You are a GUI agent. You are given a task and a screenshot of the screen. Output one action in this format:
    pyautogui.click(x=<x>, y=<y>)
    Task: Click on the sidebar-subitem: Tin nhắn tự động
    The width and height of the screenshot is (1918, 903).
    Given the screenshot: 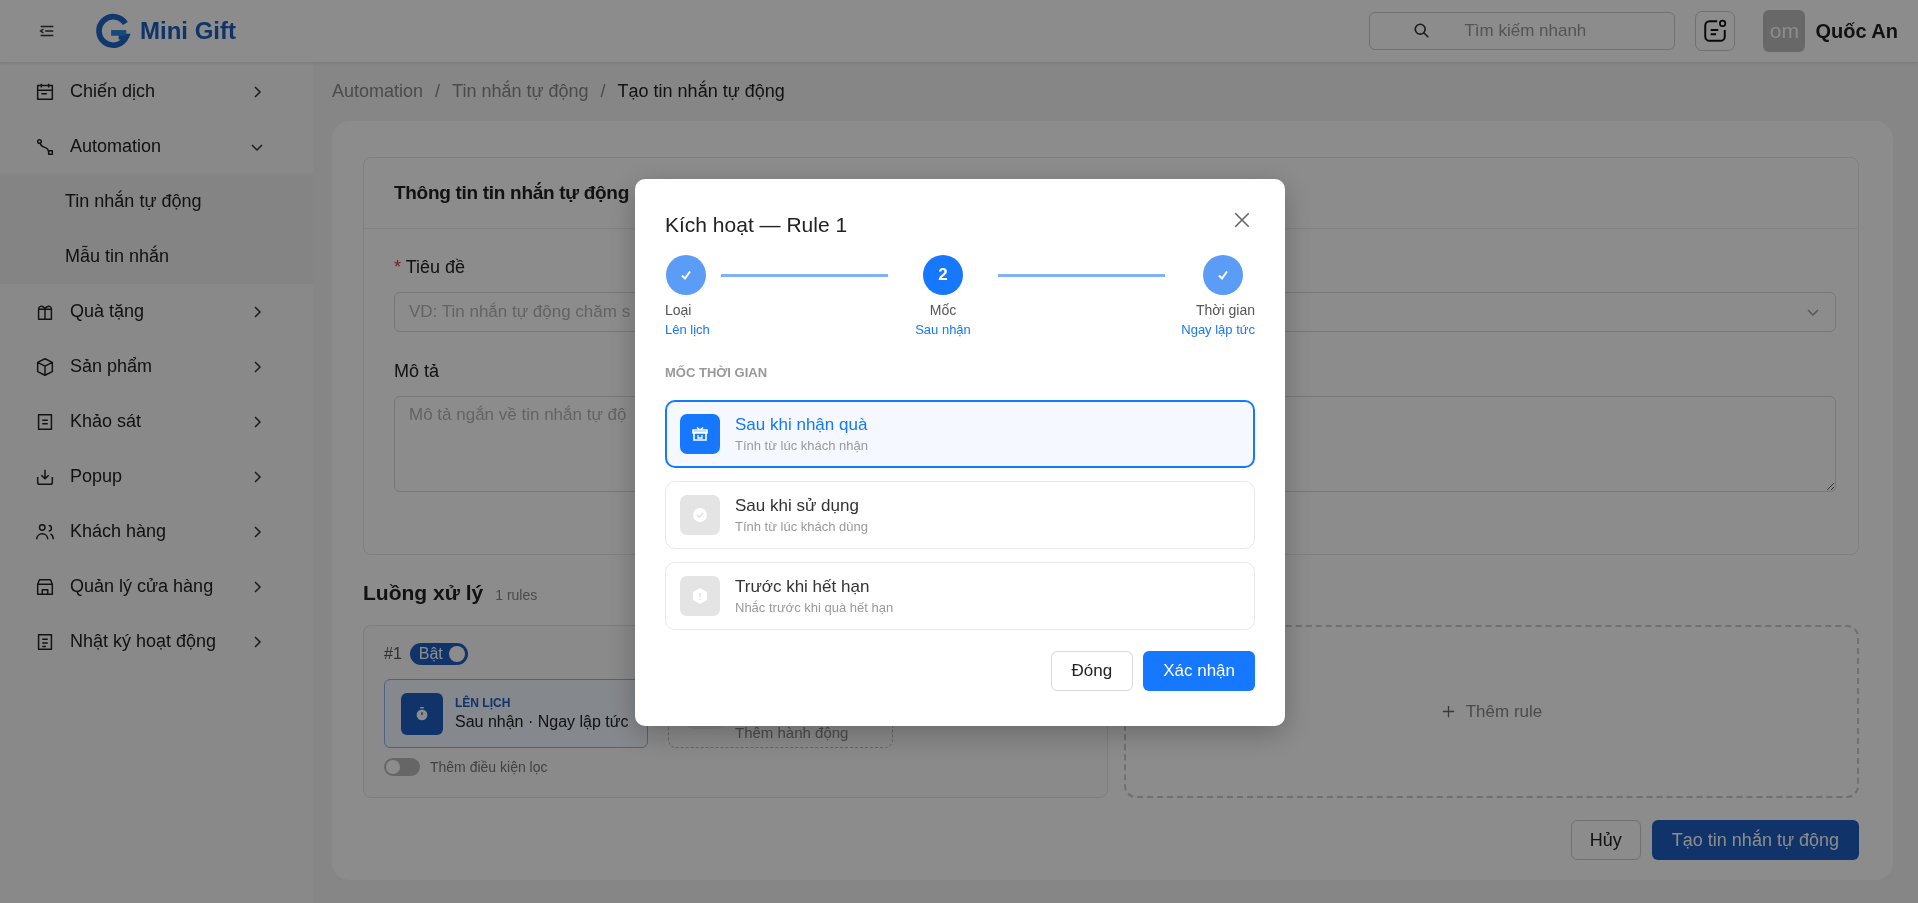 What is the action you would take?
    pyautogui.click(x=156, y=201)
    